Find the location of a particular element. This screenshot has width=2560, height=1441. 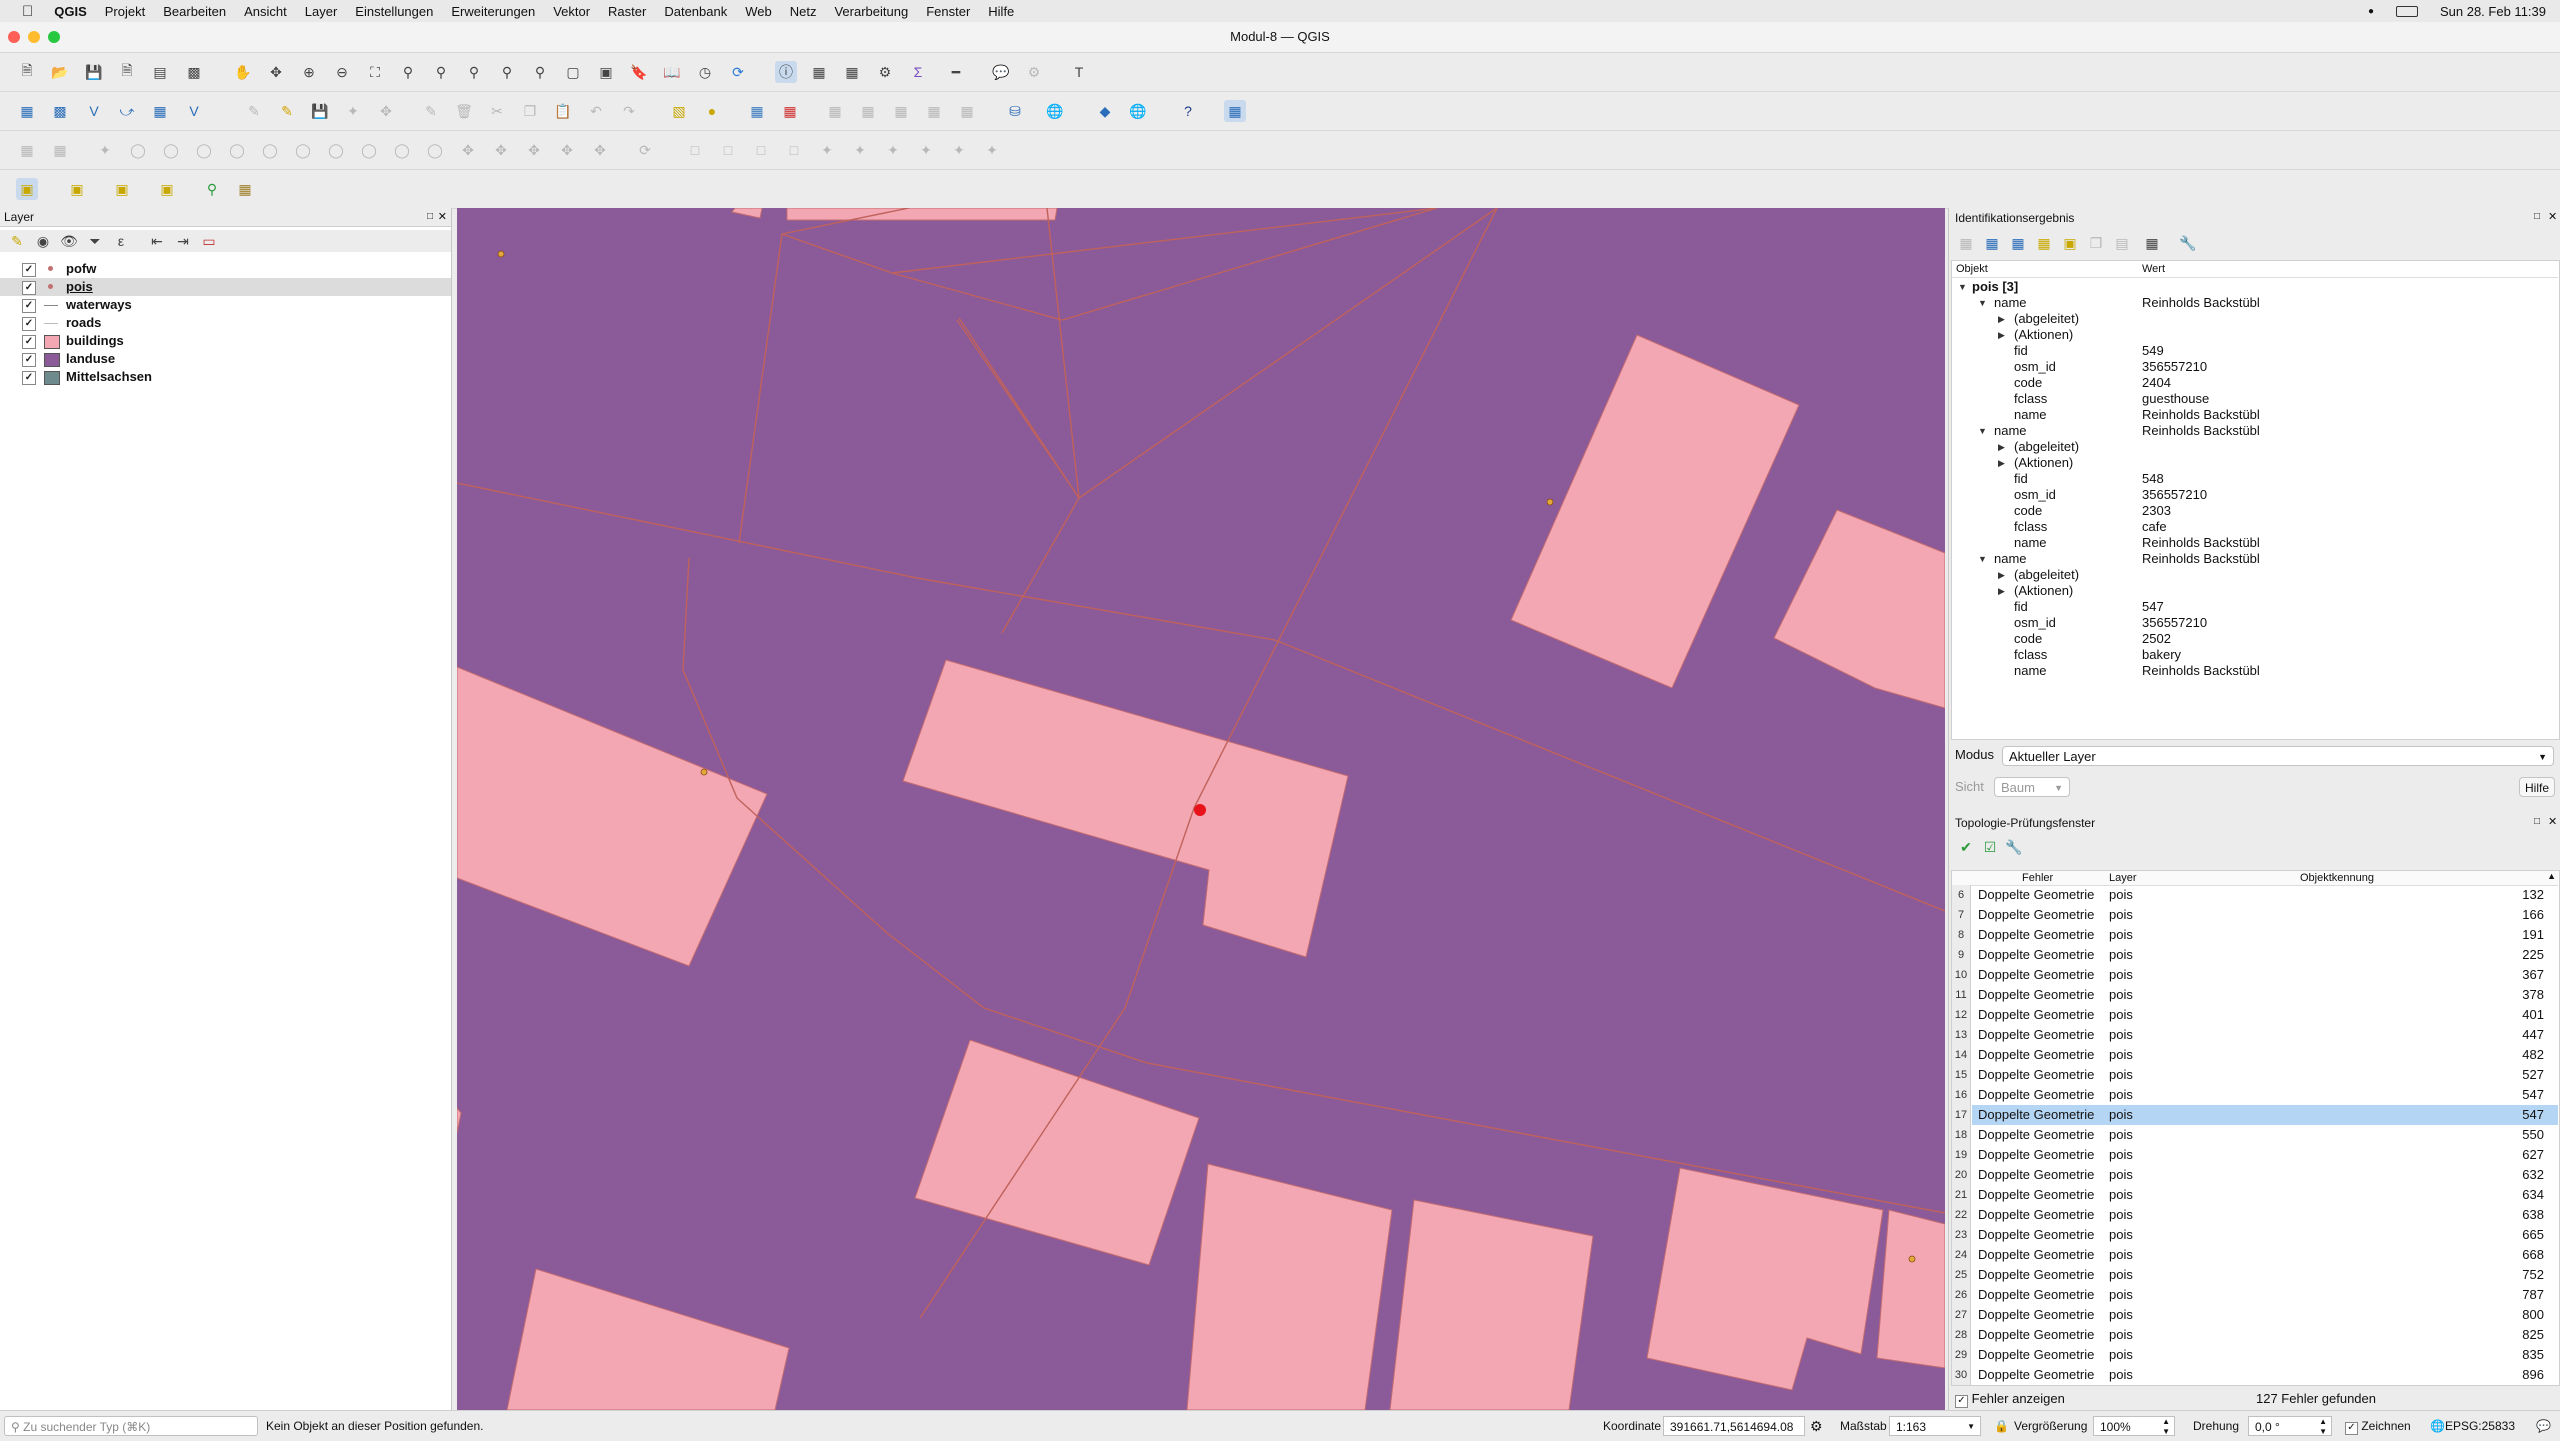

vertex-tool-icon: ✥ is located at coordinates (386, 111).